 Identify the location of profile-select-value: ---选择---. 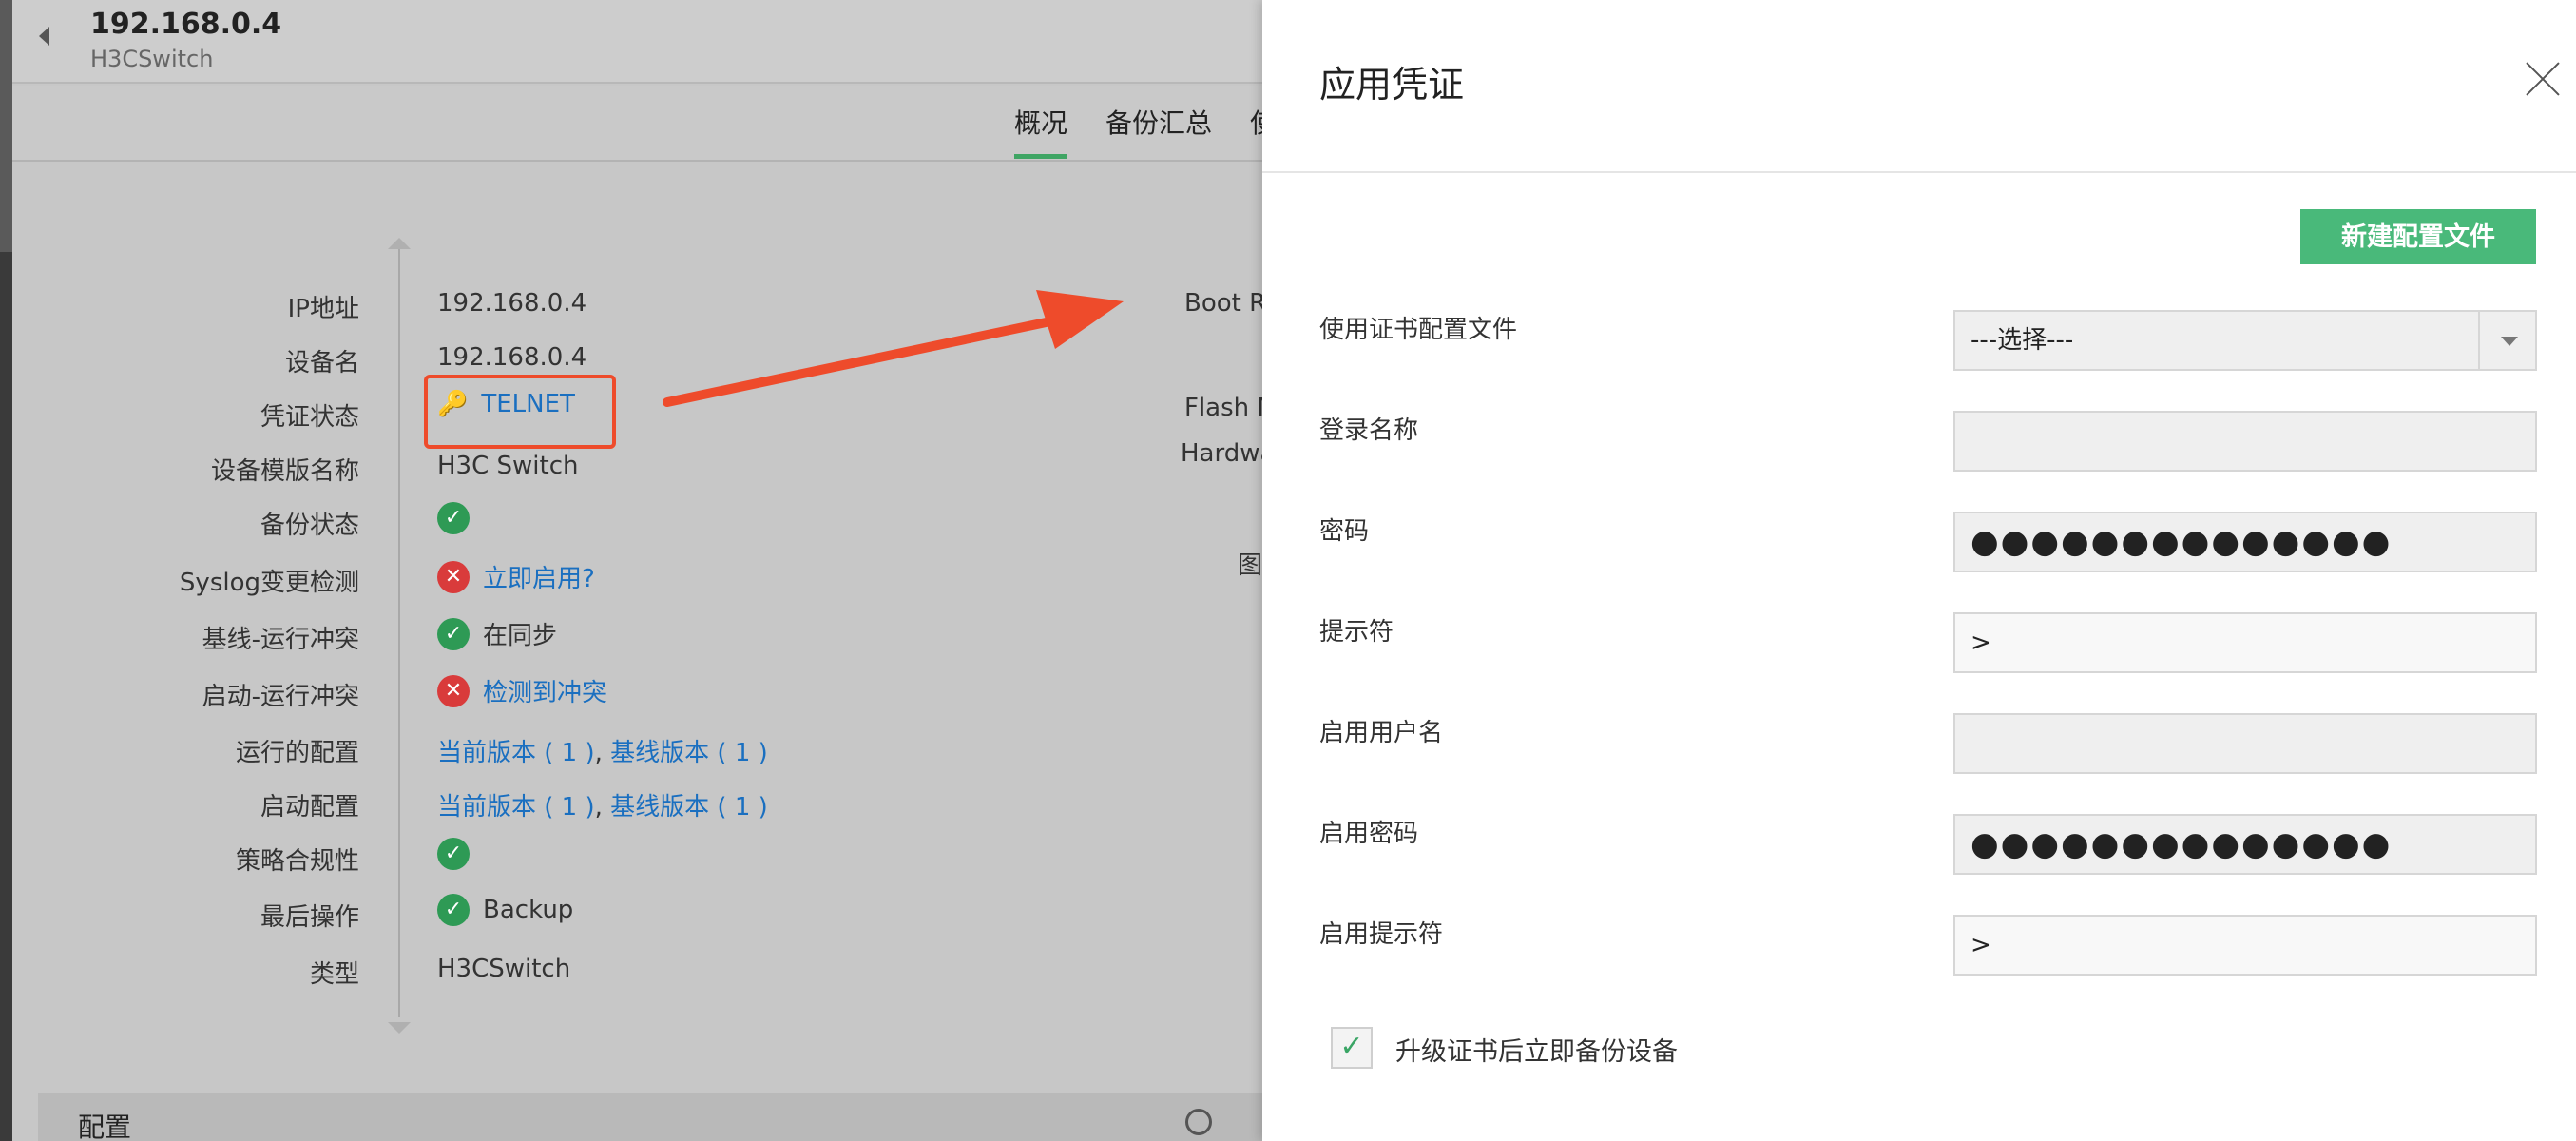
(2022, 340).